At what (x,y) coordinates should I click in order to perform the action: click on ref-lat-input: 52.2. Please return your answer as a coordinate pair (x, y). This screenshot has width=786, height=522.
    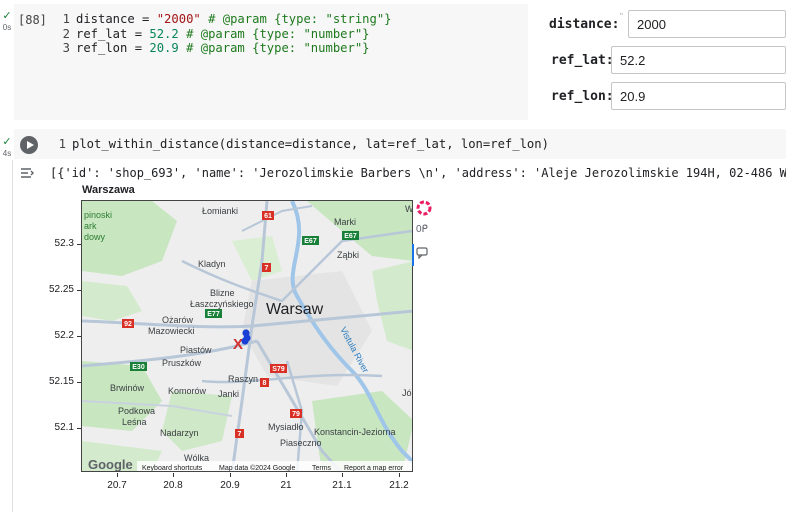
    Looking at the image, I should click on (698, 60).